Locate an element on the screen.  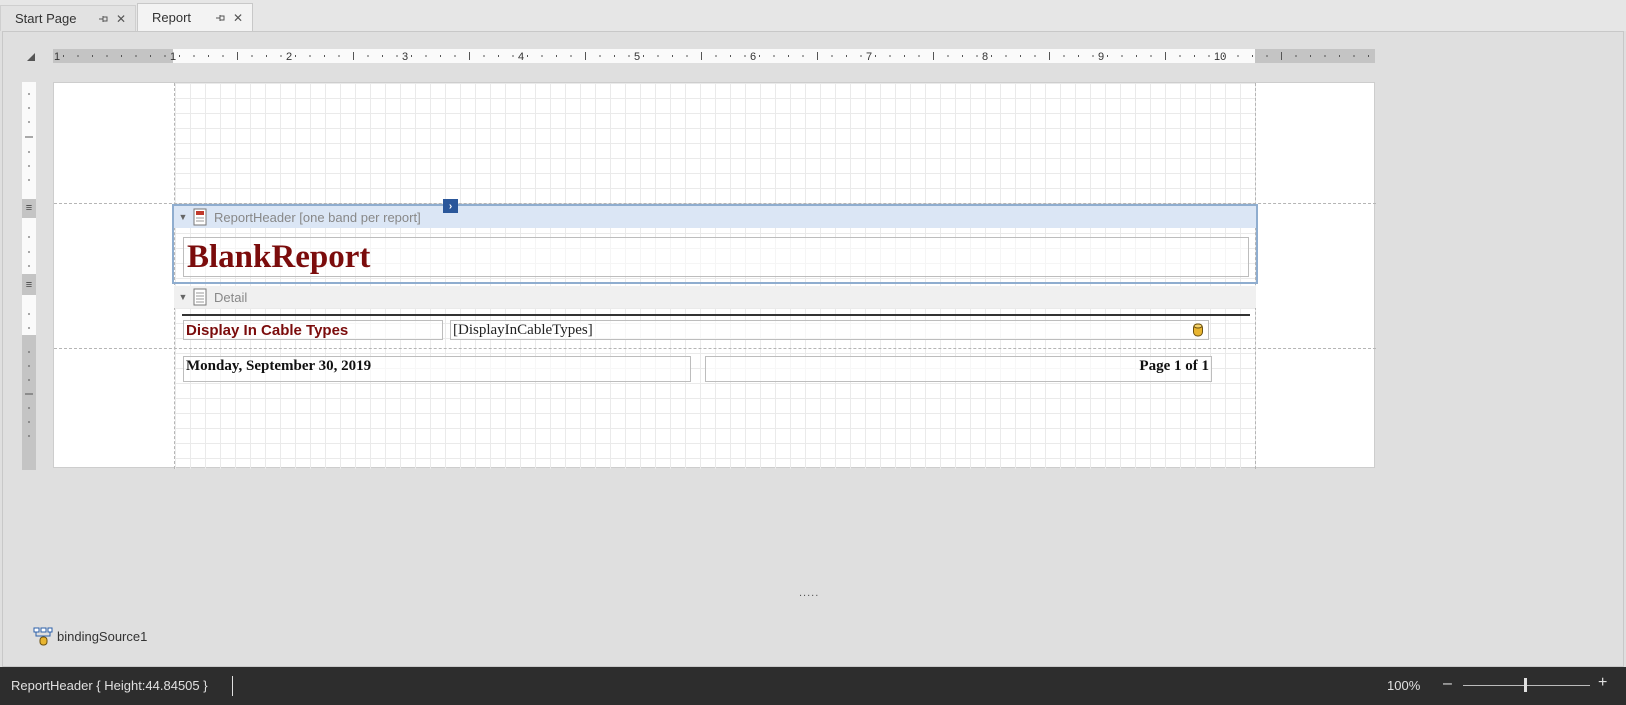
detail-band-caption: ▼ Detail is located at coordinates (715, 297).